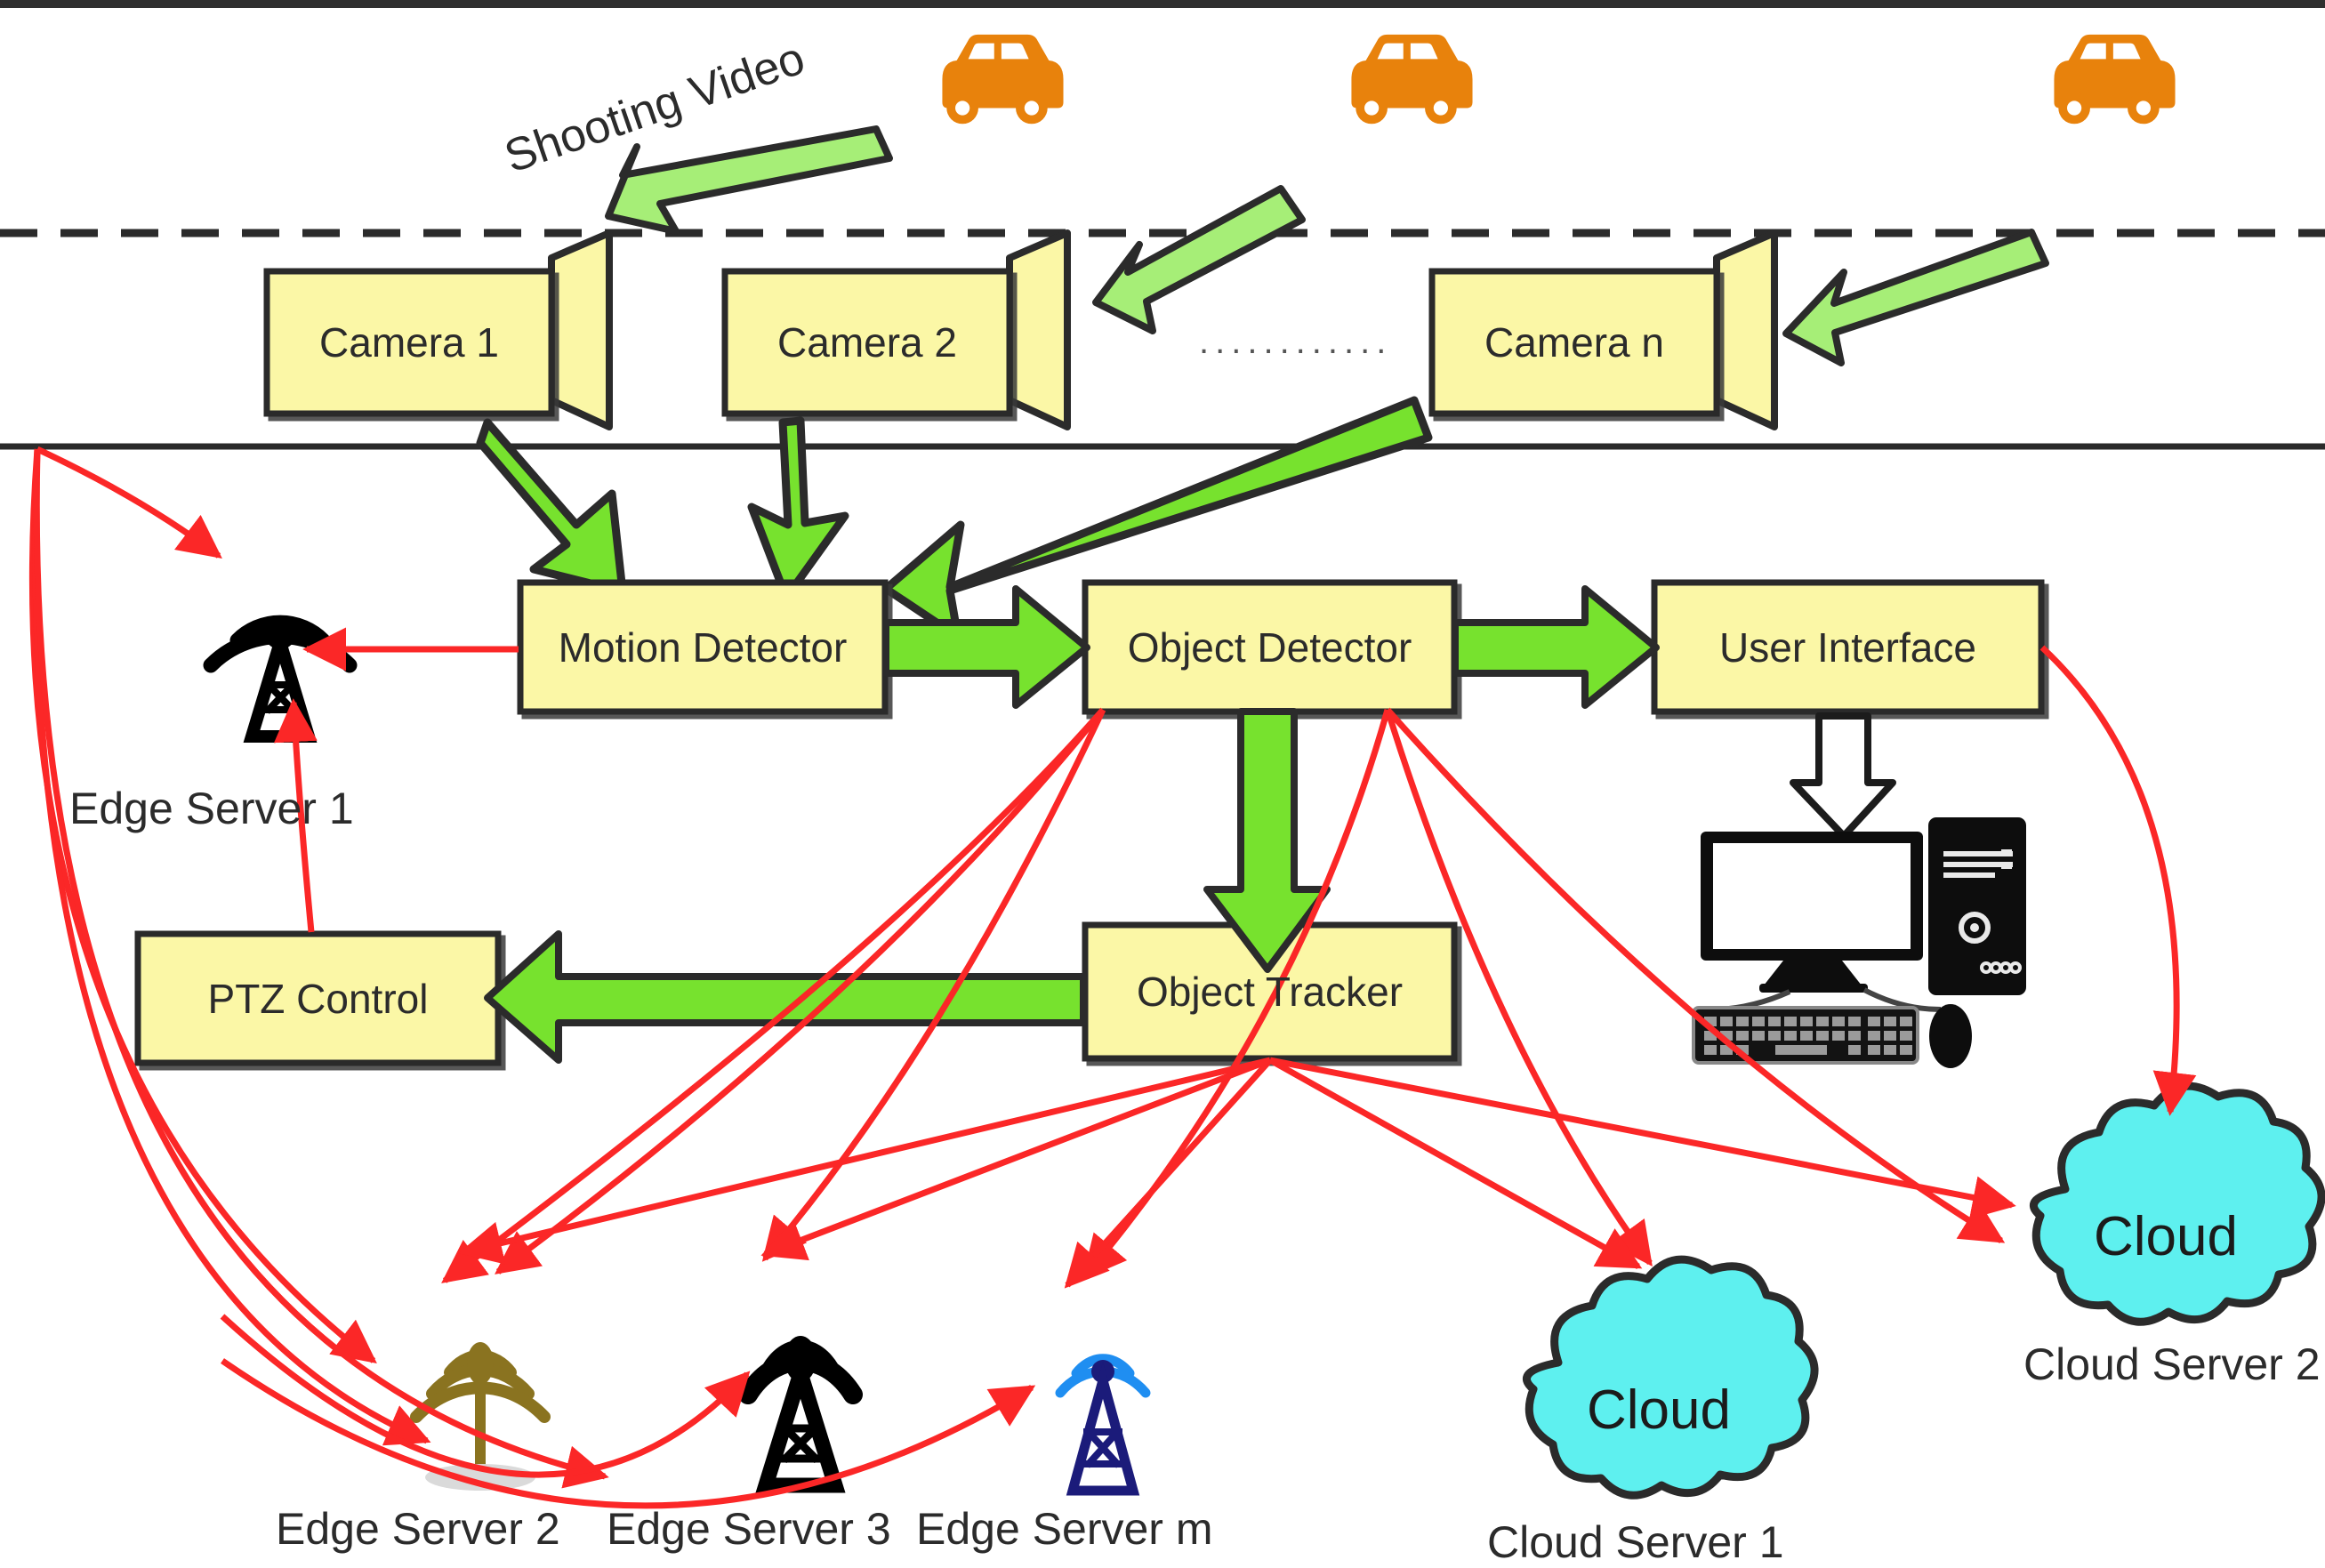  What do you see at coordinates (1642, 1138) in the screenshot?
I see `link-object-tracker-to-cloud2` at bounding box center [1642, 1138].